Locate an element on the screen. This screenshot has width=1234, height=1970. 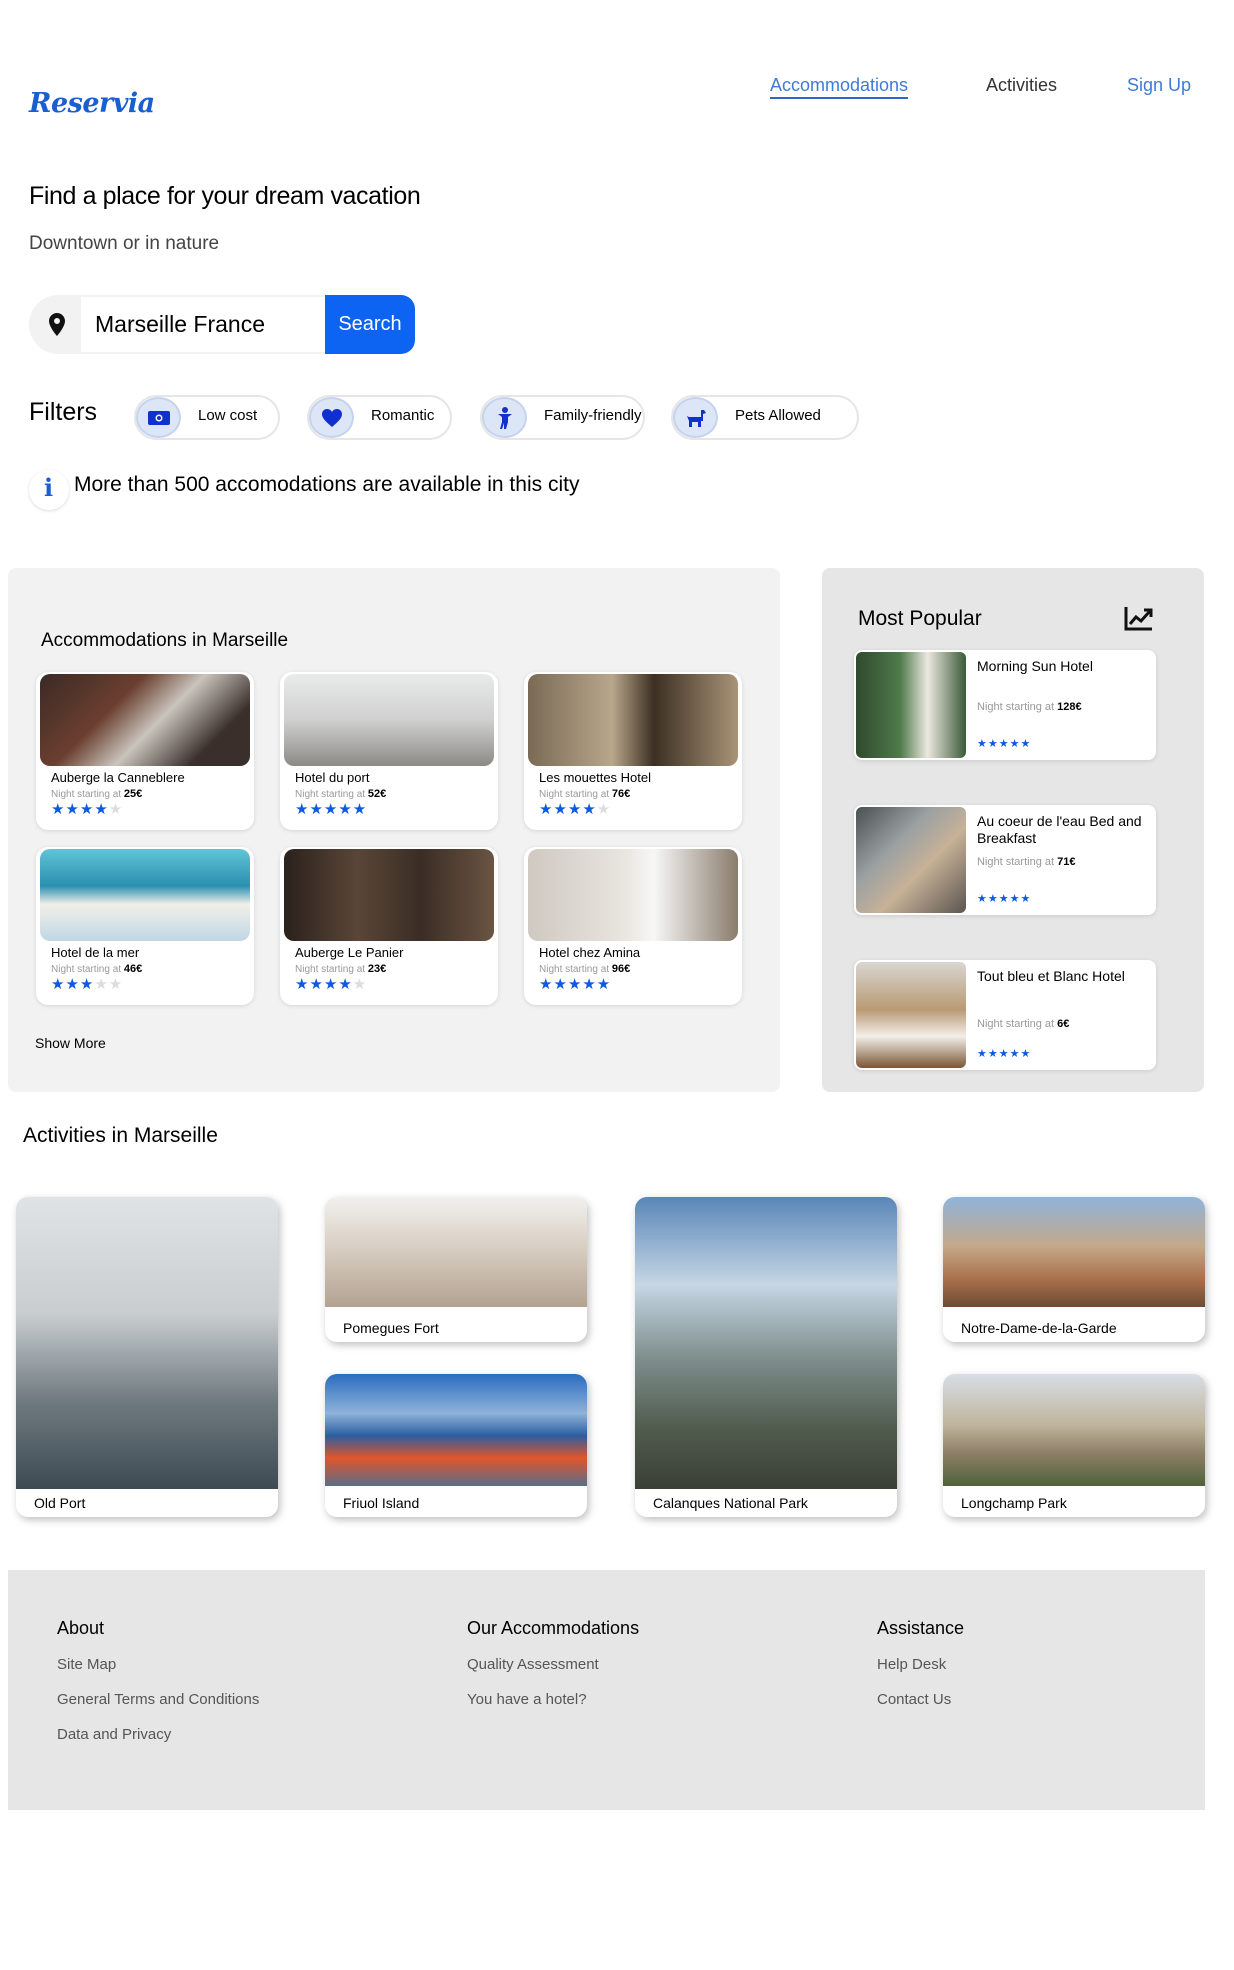
most-popular-title: Most Popular is located at coordinates (920, 618).